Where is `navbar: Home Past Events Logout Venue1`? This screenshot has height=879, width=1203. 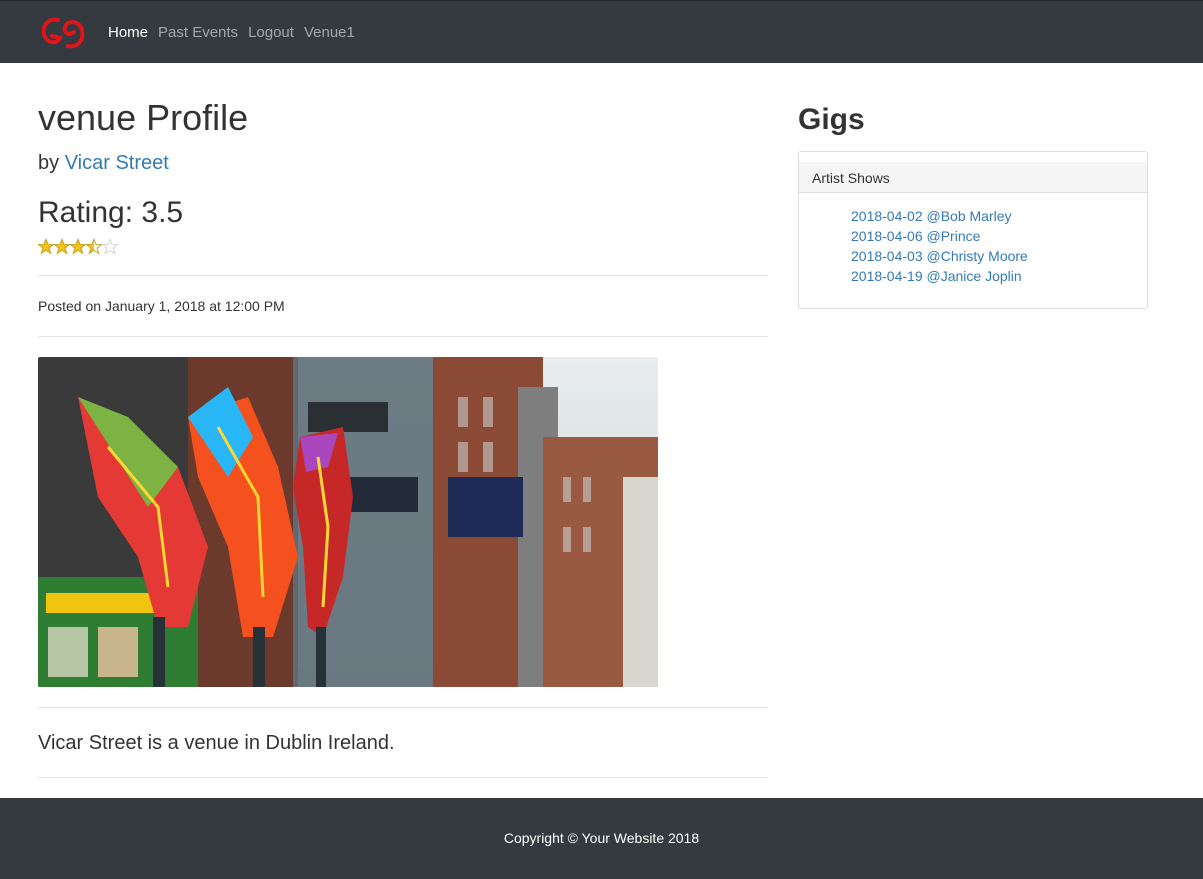 navbar: Home Past Events Logout Venue1 is located at coordinates (601, 31).